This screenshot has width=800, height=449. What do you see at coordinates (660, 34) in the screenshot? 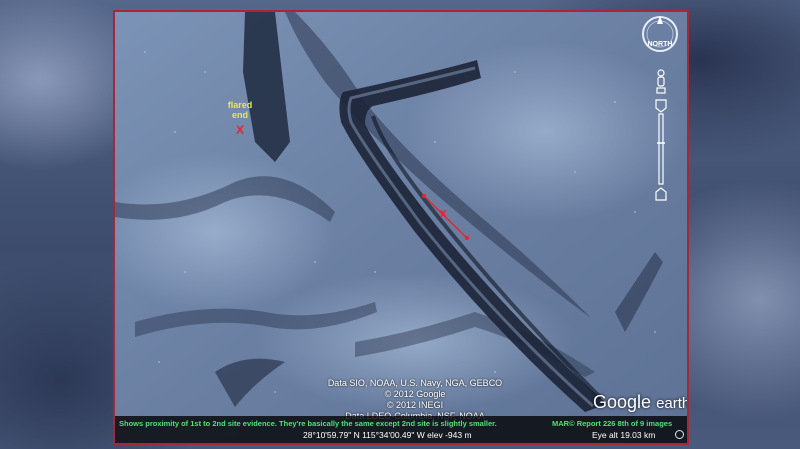
I see `compass-ring-icon` at bounding box center [660, 34].